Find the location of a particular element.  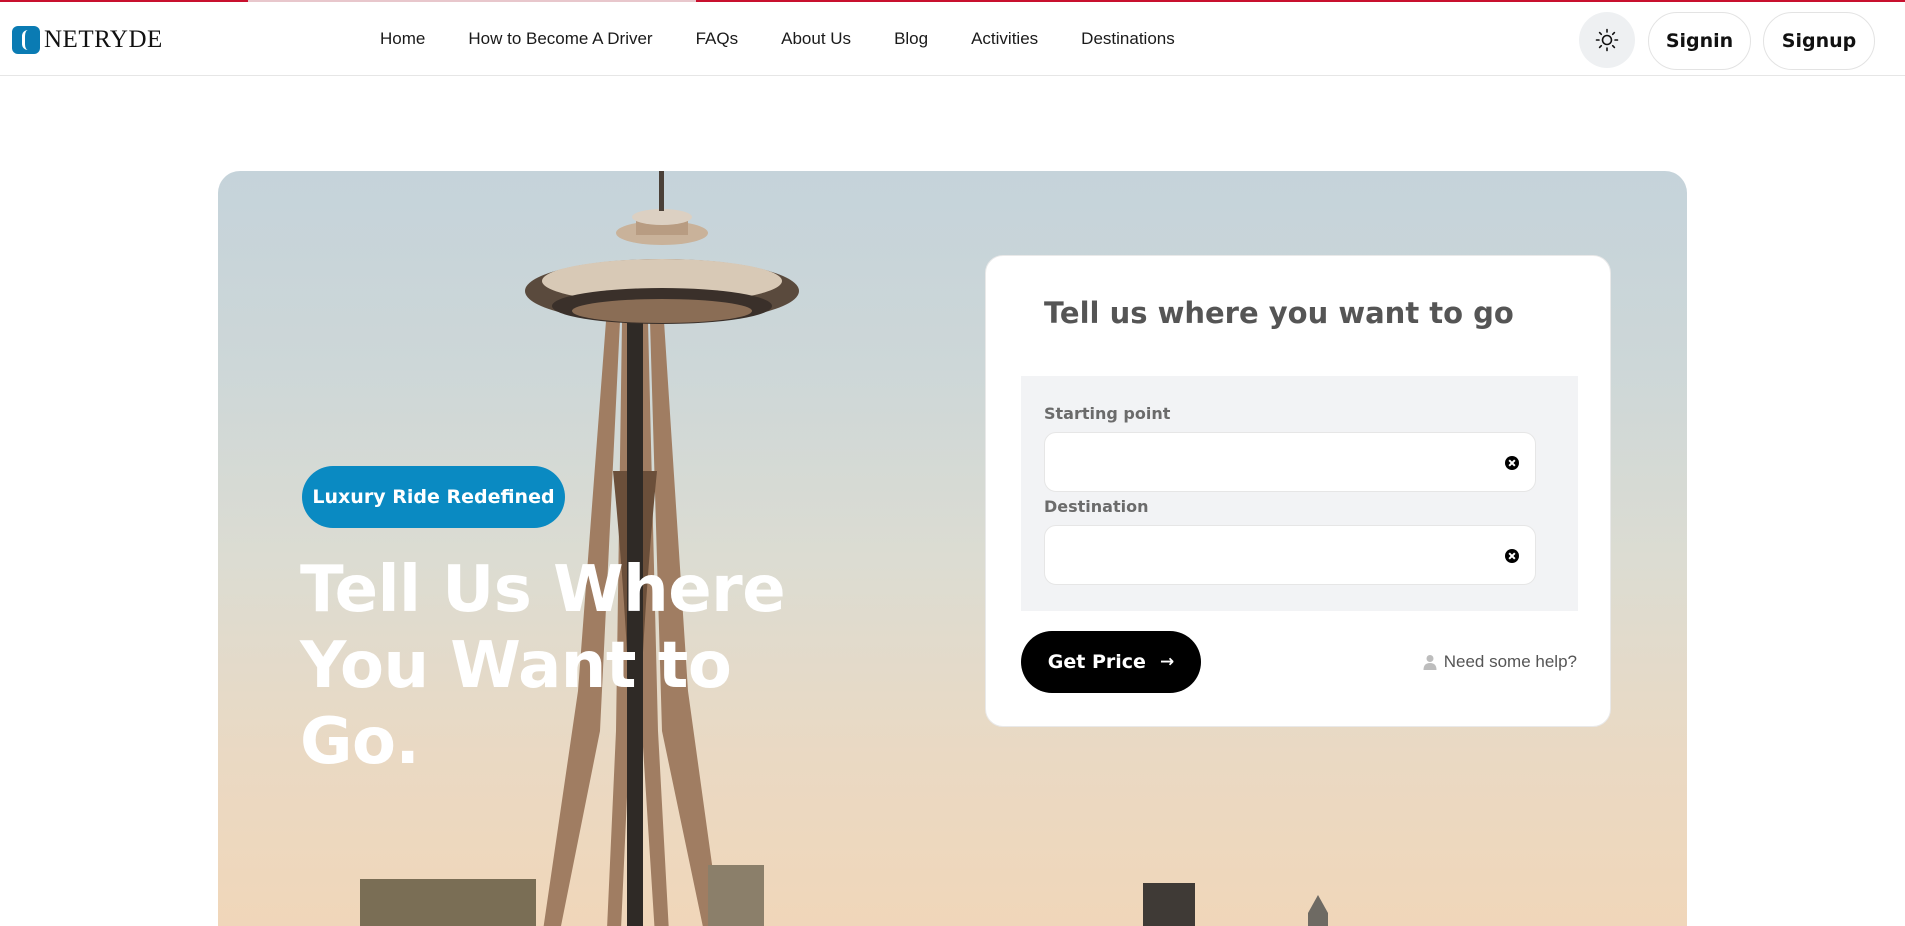

booking-form: Starting point Destination is located at coordinates (1299, 493).